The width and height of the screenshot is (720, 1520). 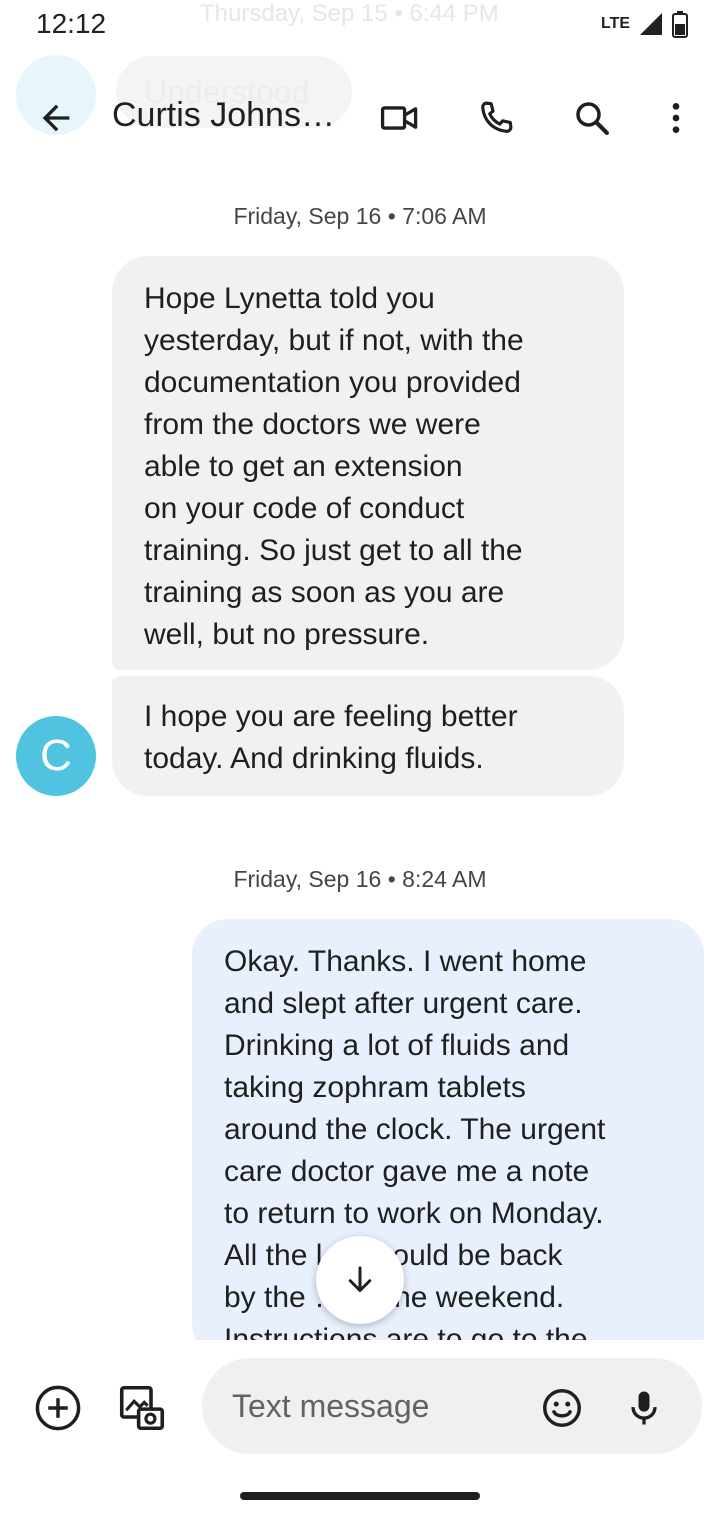 I want to click on message-line: yesterday, but if not, with the, so click(x=334, y=340).